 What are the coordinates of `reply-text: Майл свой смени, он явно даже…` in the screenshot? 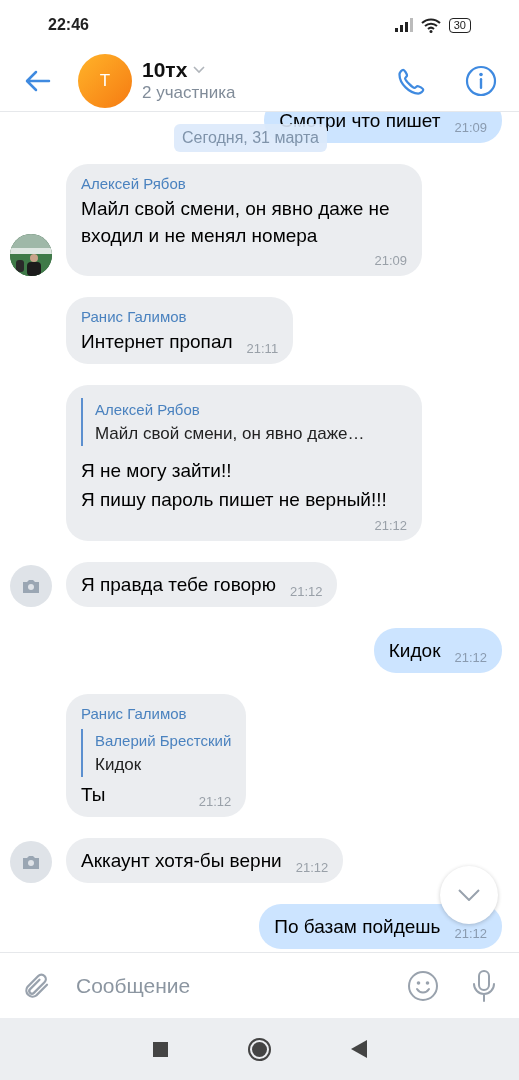 It's located at (230, 434).